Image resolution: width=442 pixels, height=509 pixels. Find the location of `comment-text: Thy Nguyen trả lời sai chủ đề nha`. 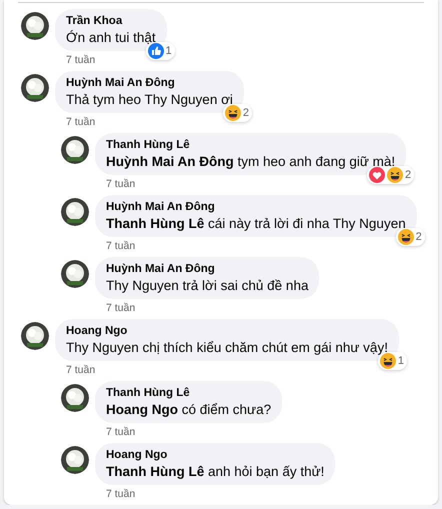

comment-text: Thy Nguyen trả lời sai chủ đề nha is located at coordinates (207, 285).